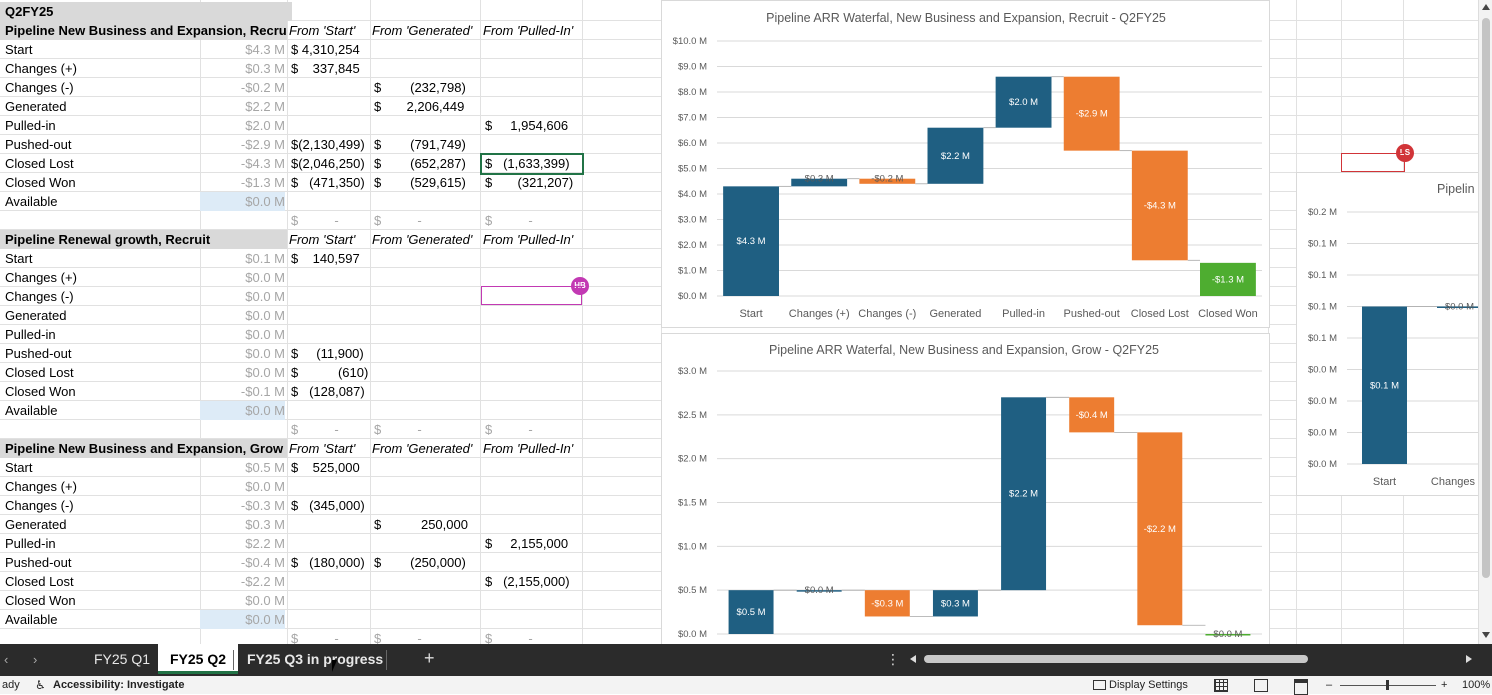 The width and height of the screenshot is (1492, 695). What do you see at coordinates (329, 353) in the screenshot?
I see `from-start-value-cell: $ (11,900)` at bounding box center [329, 353].